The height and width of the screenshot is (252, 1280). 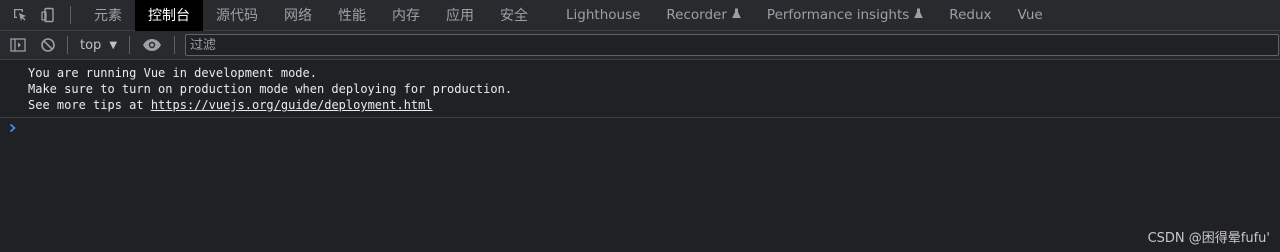 What do you see at coordinates (48, 45) in the screenshot?
I see `clear-console-icon` at bounding box center [48, 45].